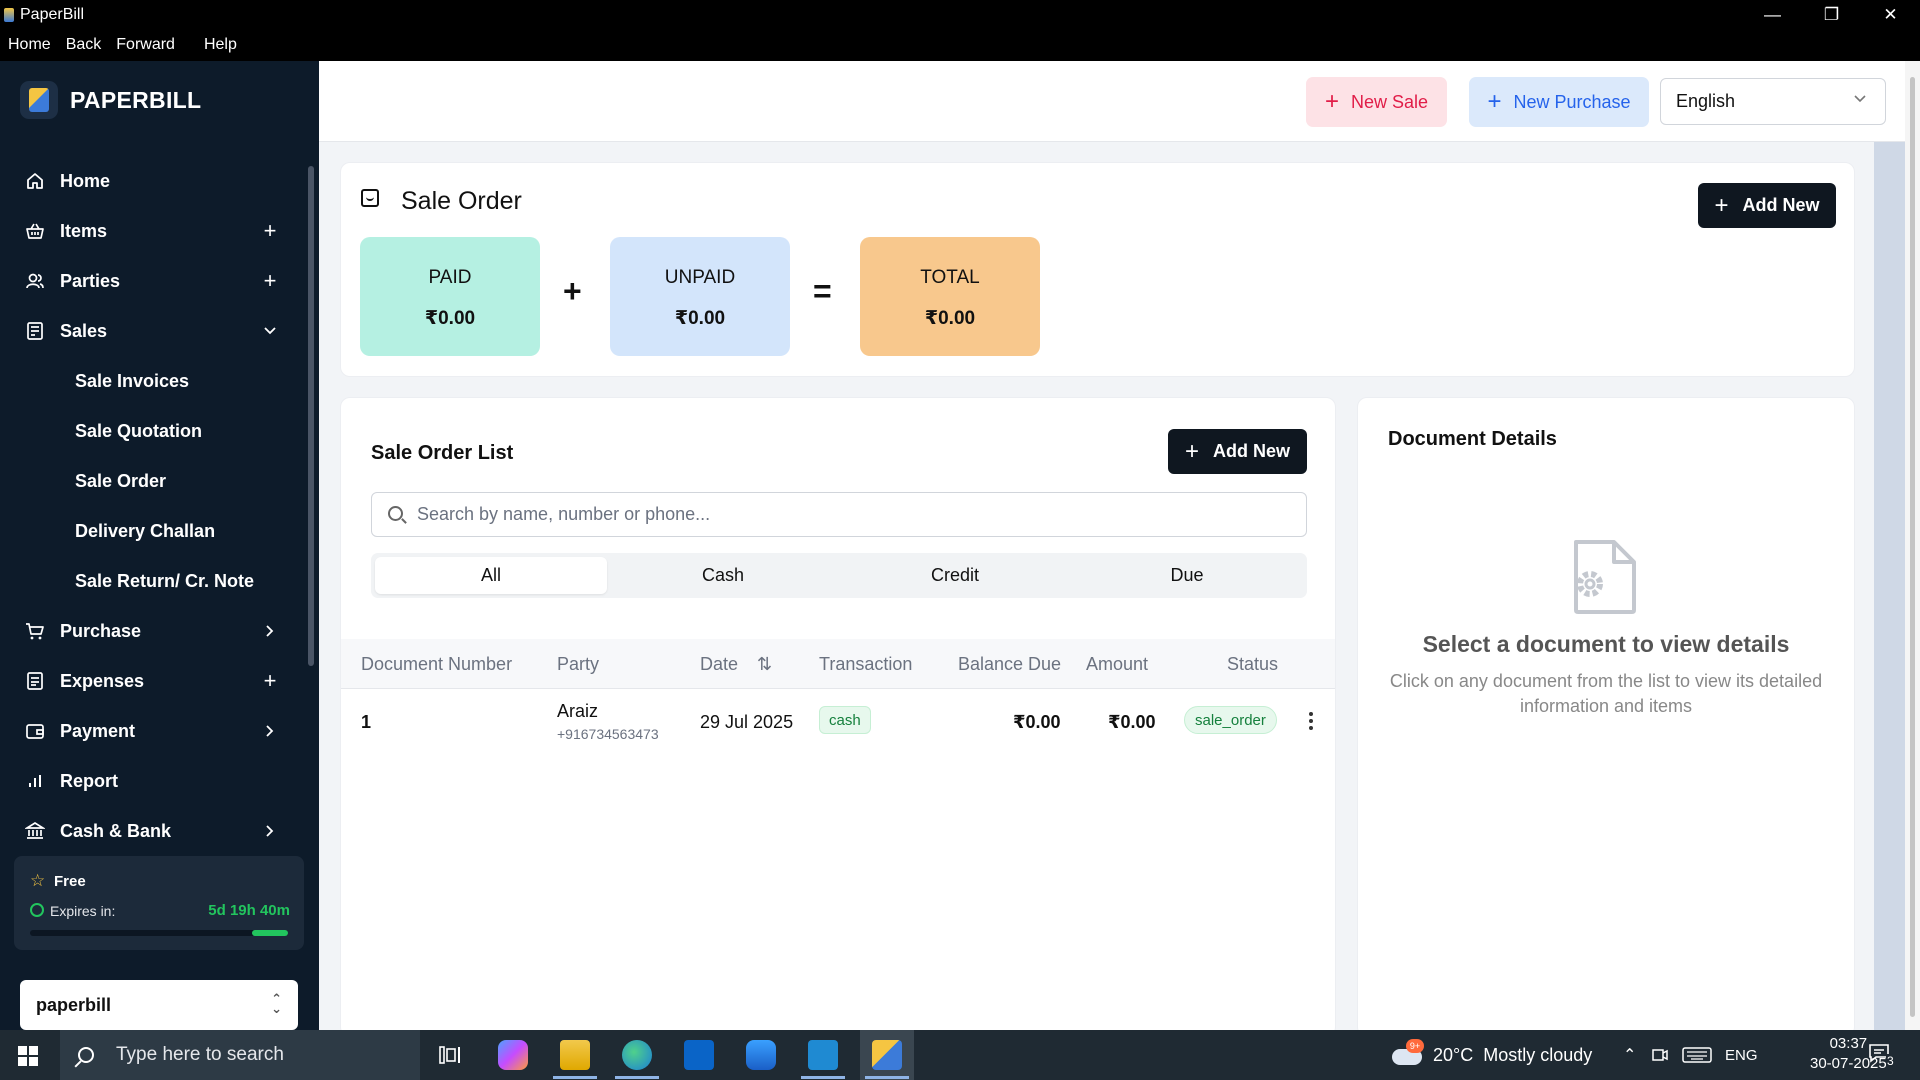 This screenshot has width=1920, height=1080. Describe the element at coordinates (38, 880) in the screenshot. I see `star-icon: ☆` at that location.